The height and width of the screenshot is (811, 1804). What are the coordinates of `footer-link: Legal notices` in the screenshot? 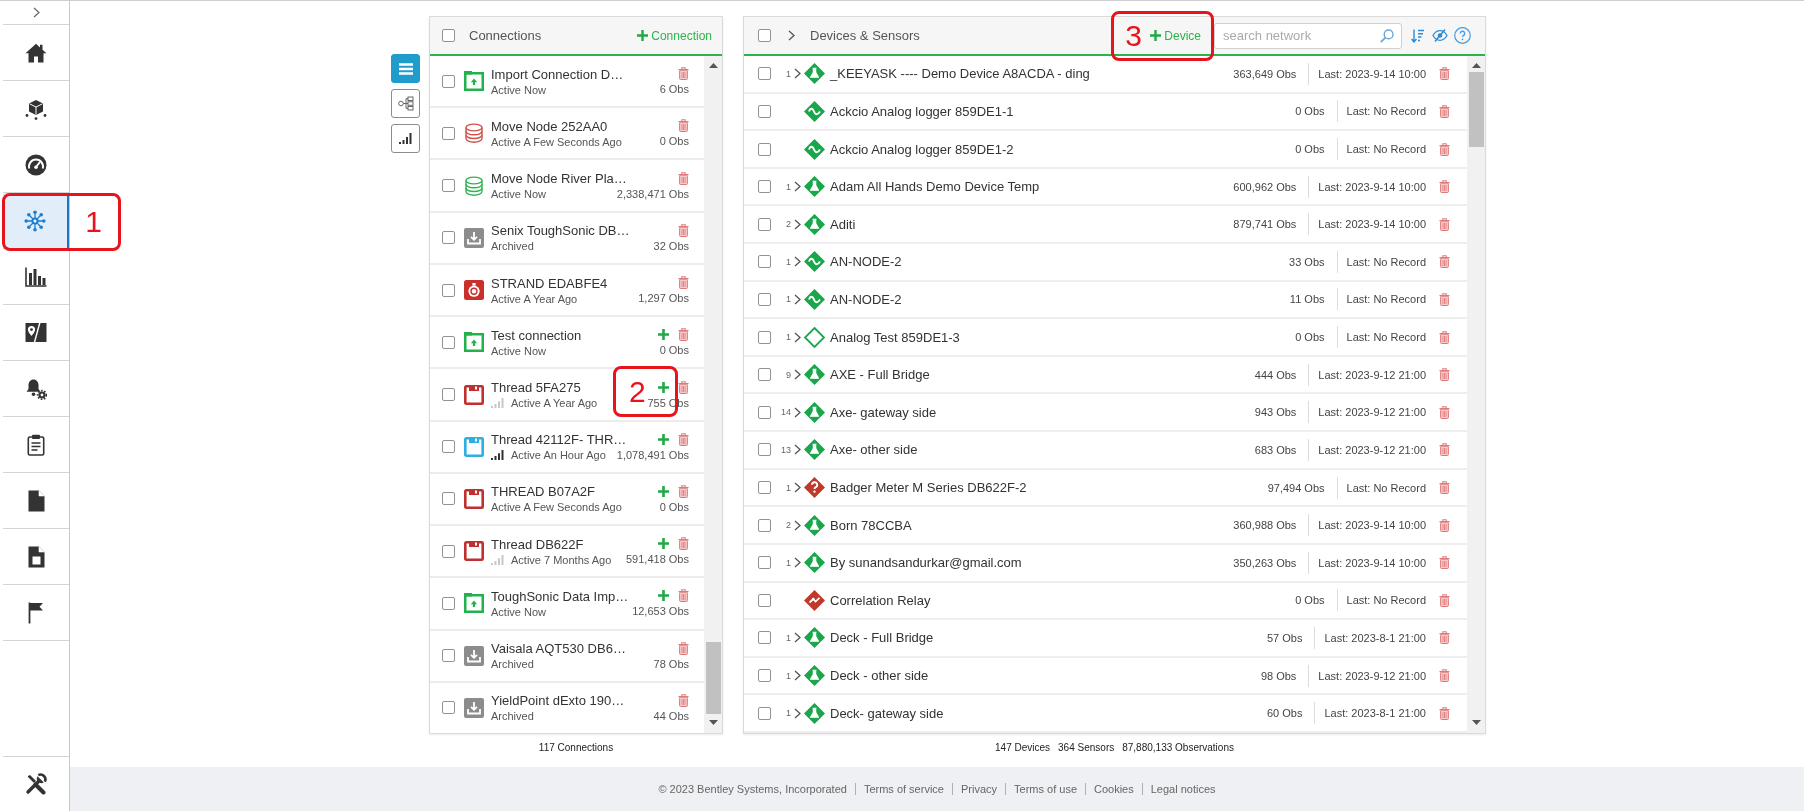 It's located at (1183, 789).